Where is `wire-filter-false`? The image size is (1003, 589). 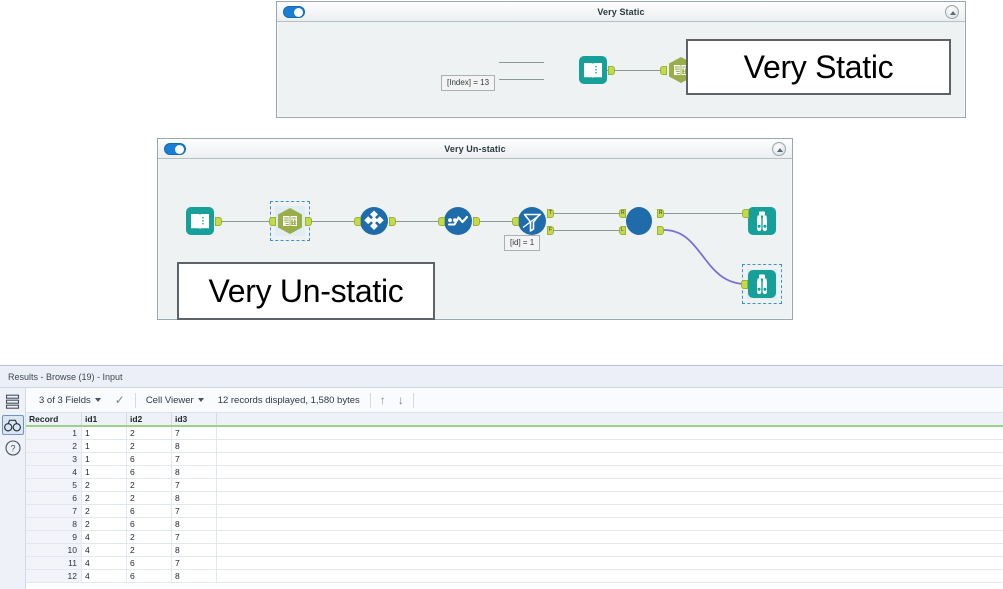 wire-filter-false is located at coordinates (521, 79).